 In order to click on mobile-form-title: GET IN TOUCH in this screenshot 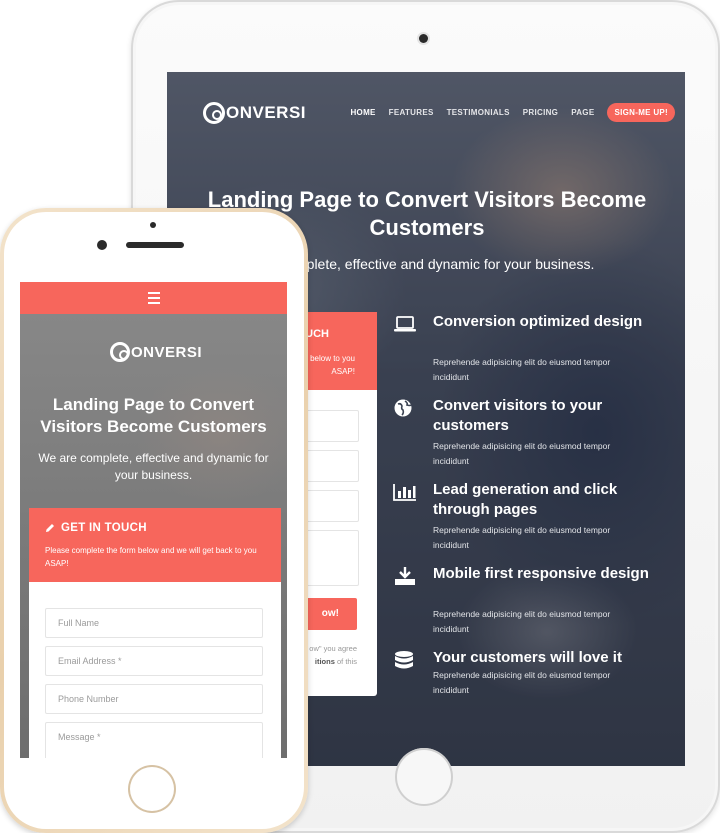, I will do `click(96, 528)`.